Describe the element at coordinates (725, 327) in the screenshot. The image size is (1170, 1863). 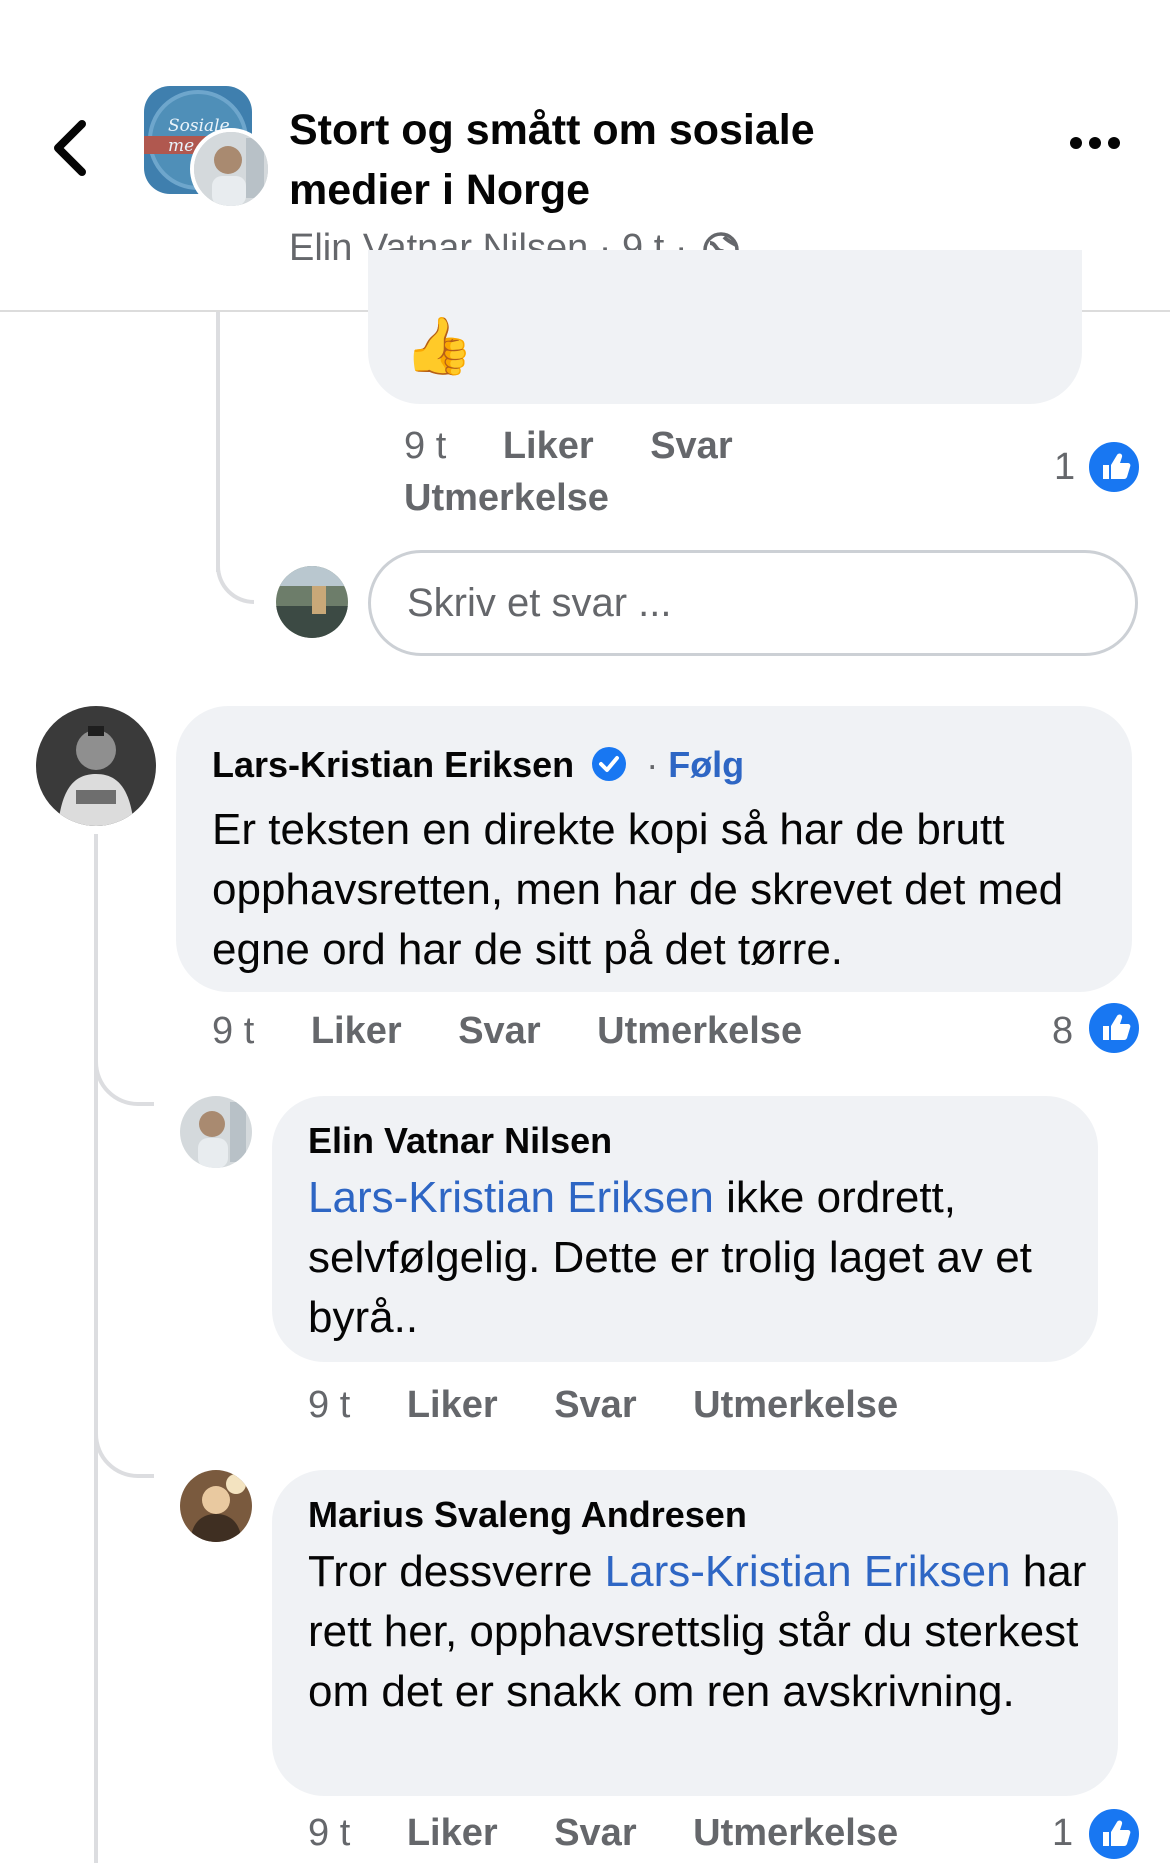
I see `prev-comment-bubble: 👍` at that location.